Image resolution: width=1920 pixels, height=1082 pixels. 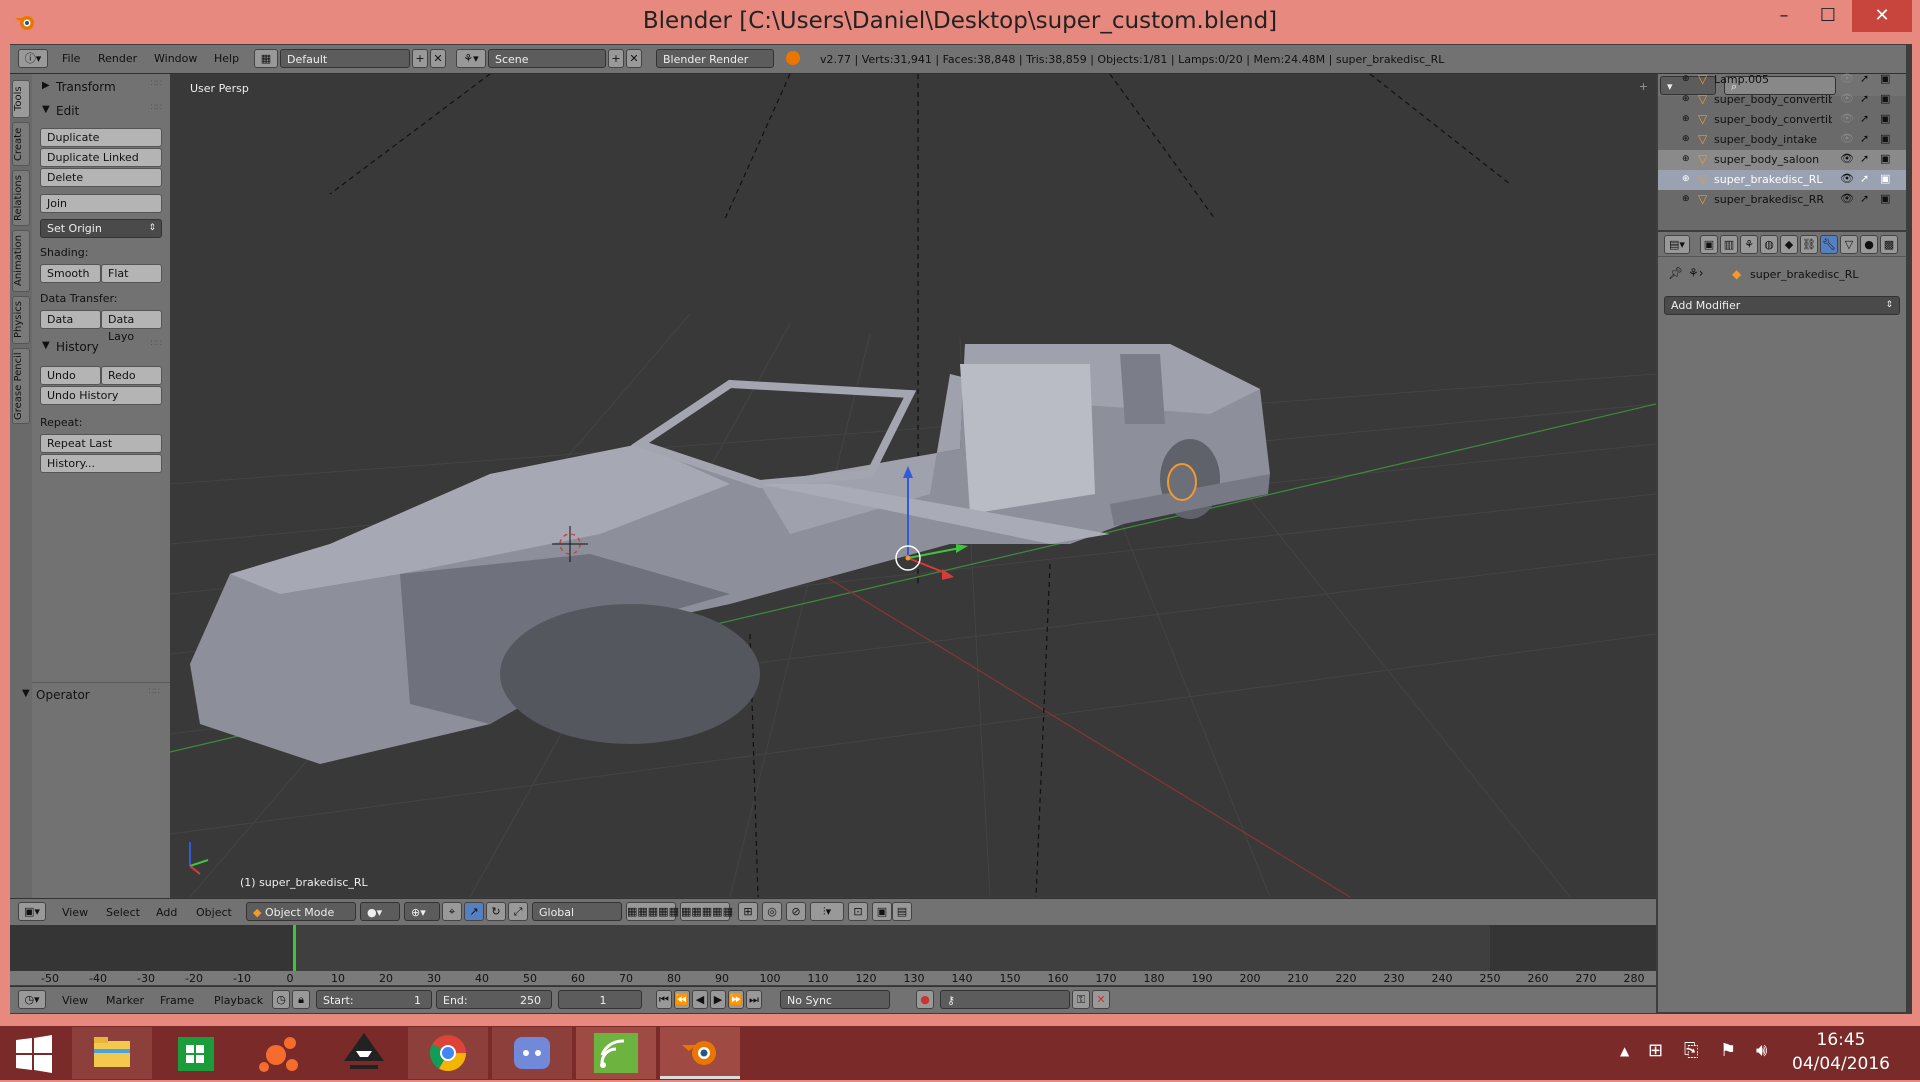 What do you see at coordinates (1782, 140) in the screenshot?
I see `outliner-item: ⊕ ▽ super_body_intake 👁︎ ➚ ▣` at bounding box center [1782, 140].